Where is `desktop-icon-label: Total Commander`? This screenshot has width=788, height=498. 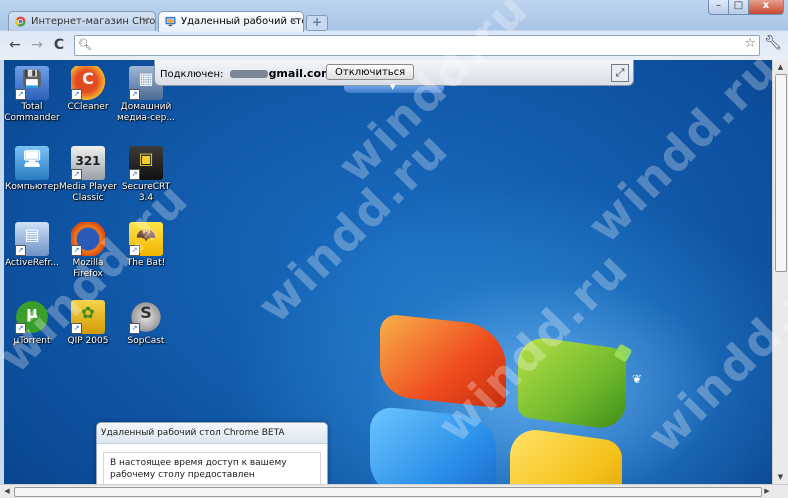 desktop-icon-label: Total Commander is located at coordinates (32, 112).